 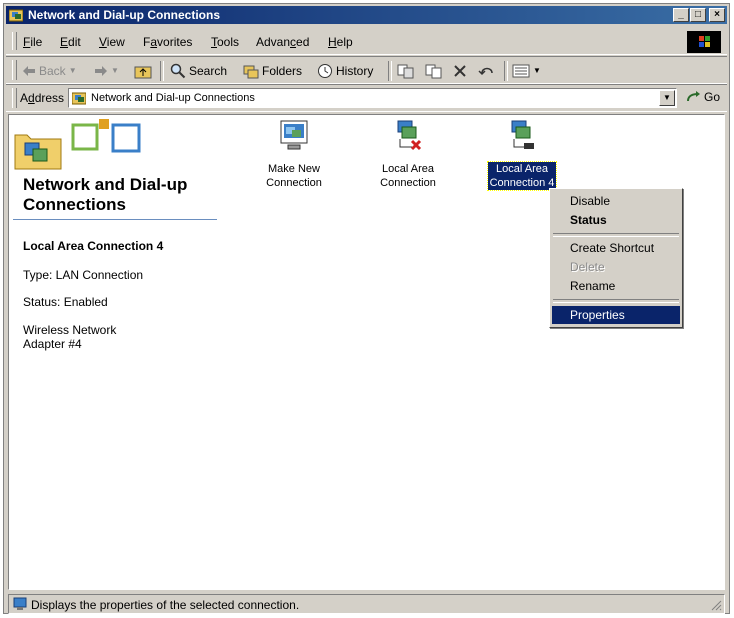 I want to click on context-menu-create-shortcut: Create Shortcut, so click(x=616, y=248).